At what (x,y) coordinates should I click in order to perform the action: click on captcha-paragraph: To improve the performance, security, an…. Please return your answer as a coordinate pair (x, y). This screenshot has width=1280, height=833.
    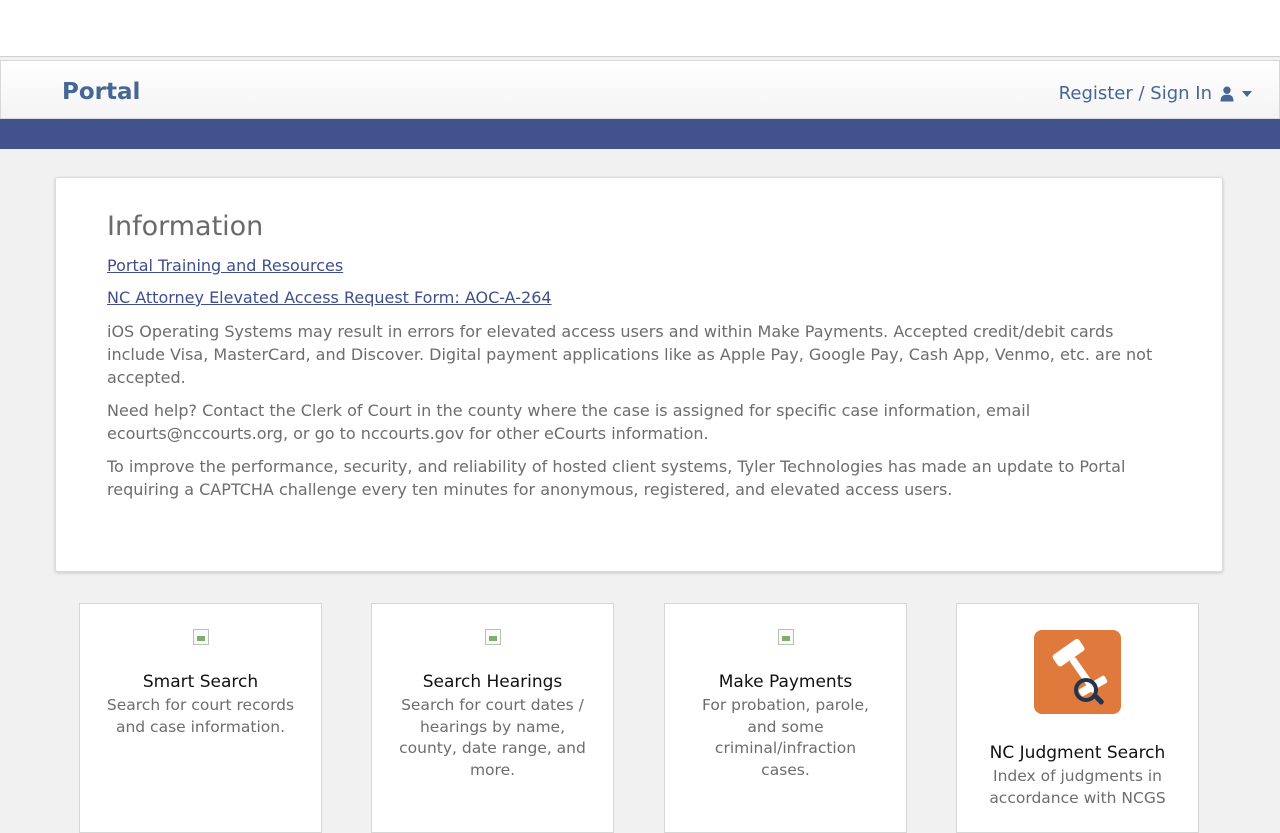
    Looking at the image, I should click on (616, 478).